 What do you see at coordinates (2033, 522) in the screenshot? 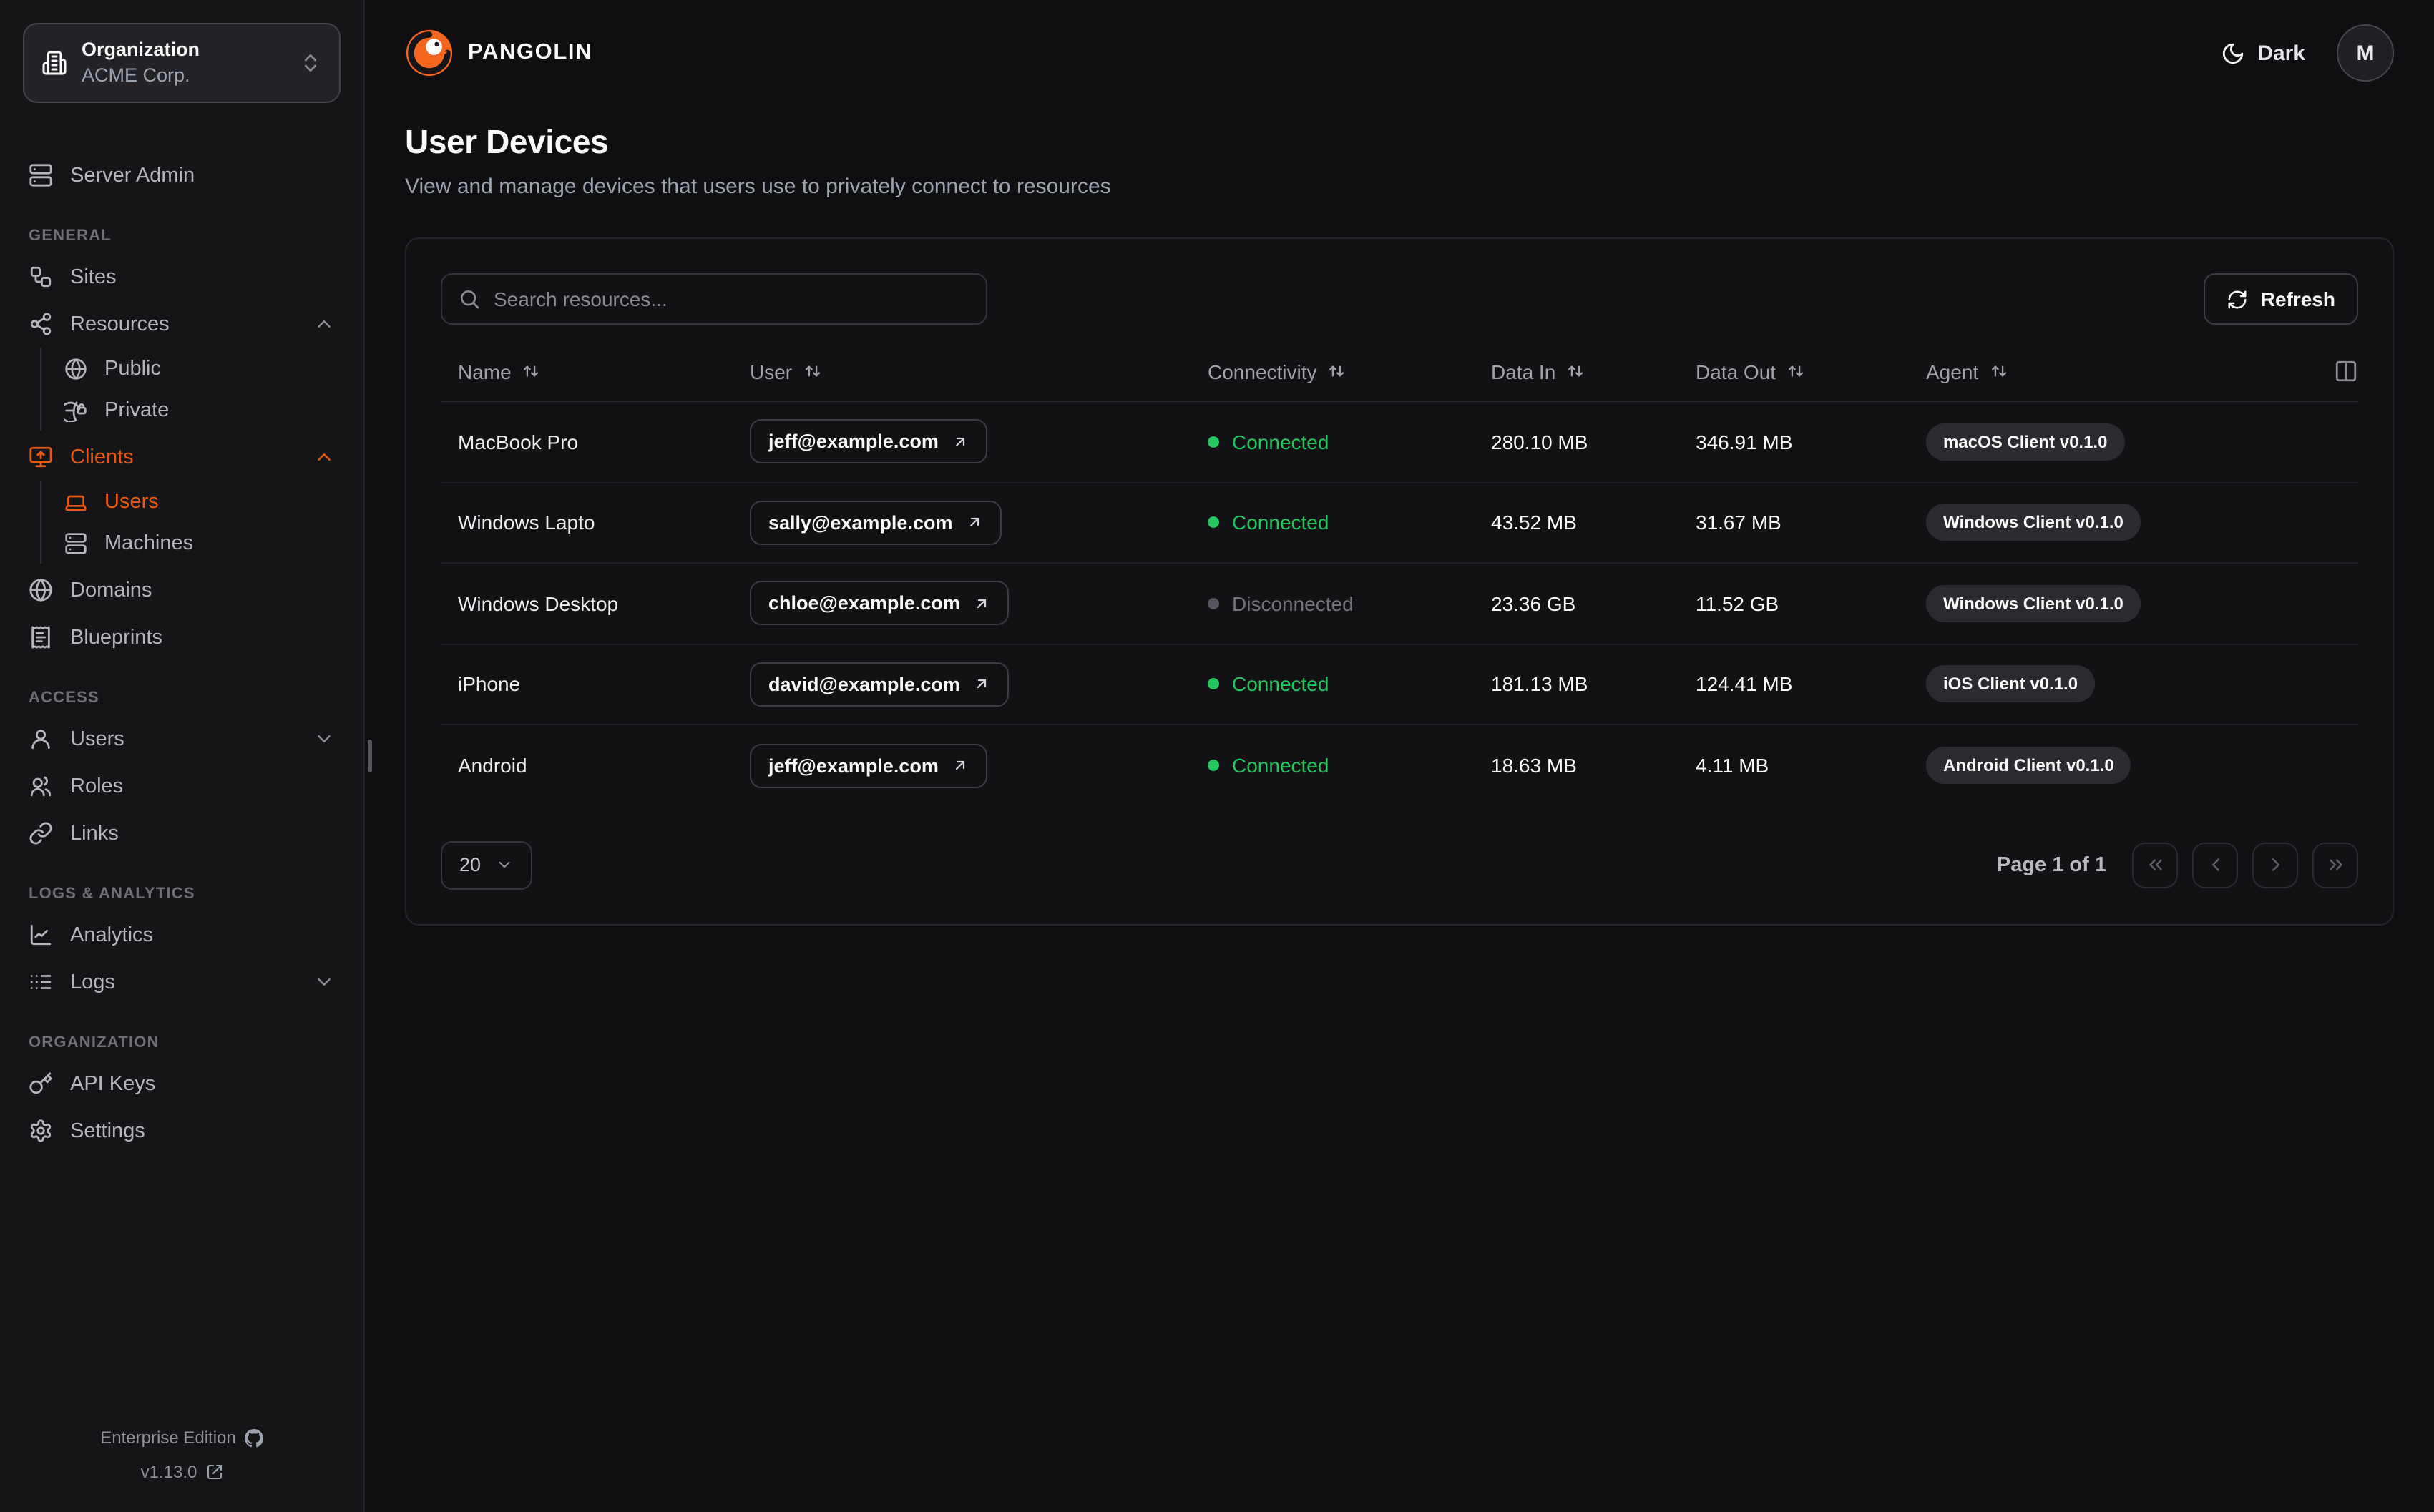
I see `agent-badge: Windows Client v0.1.0` at bounding box center [2033, 522].